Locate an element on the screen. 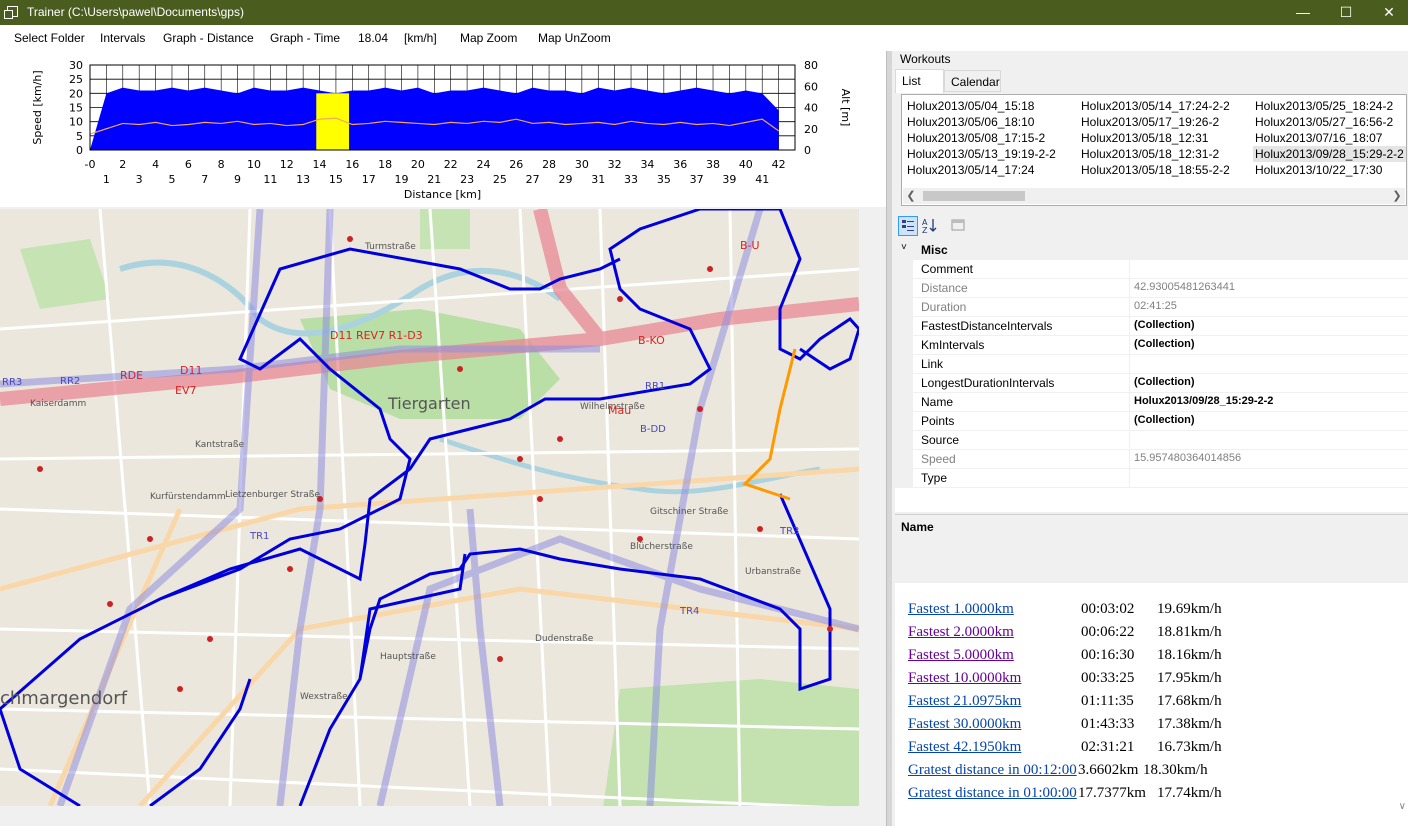  x-tick-label: 40 is located at coordinates (746, 164).